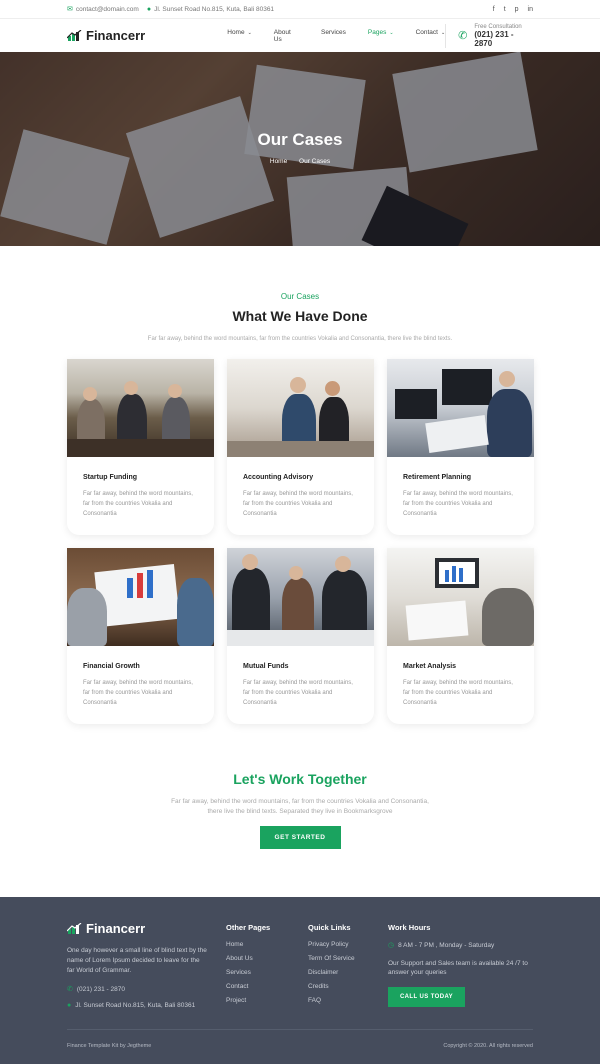 This screenshot has width=600, height=1064. Describe the element at coordinates (315, 161) in the screenshot. I see `breadcrumb-current: Our Cases` at that location.